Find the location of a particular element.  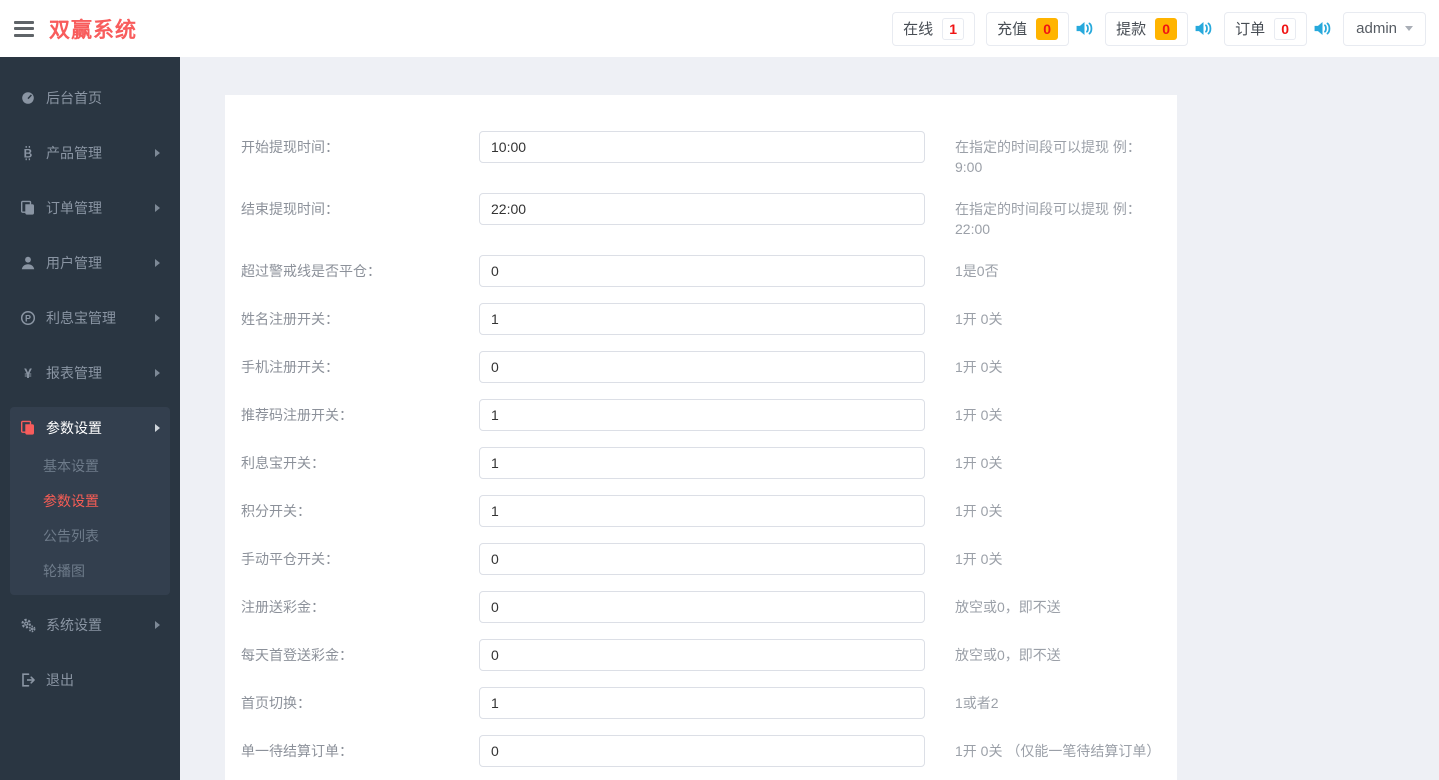

stat-orders: 订单 0 is located at coordinates (1266, 28).